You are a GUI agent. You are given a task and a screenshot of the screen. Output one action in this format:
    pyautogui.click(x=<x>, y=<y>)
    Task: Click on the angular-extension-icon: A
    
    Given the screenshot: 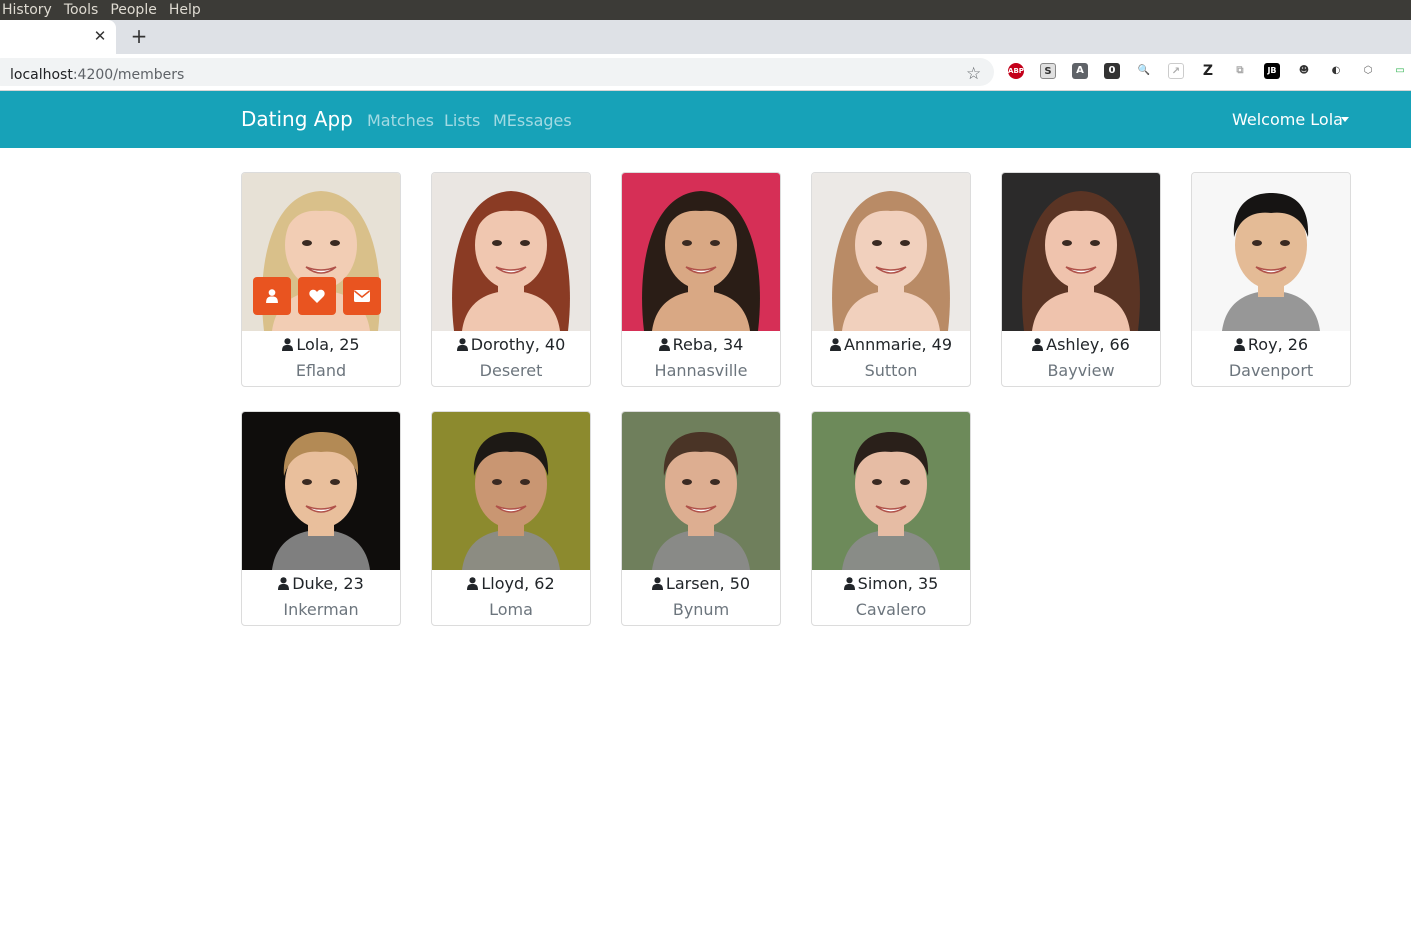 What is the action you would take?
    pyautogui.click(x=1080, y=71)
    